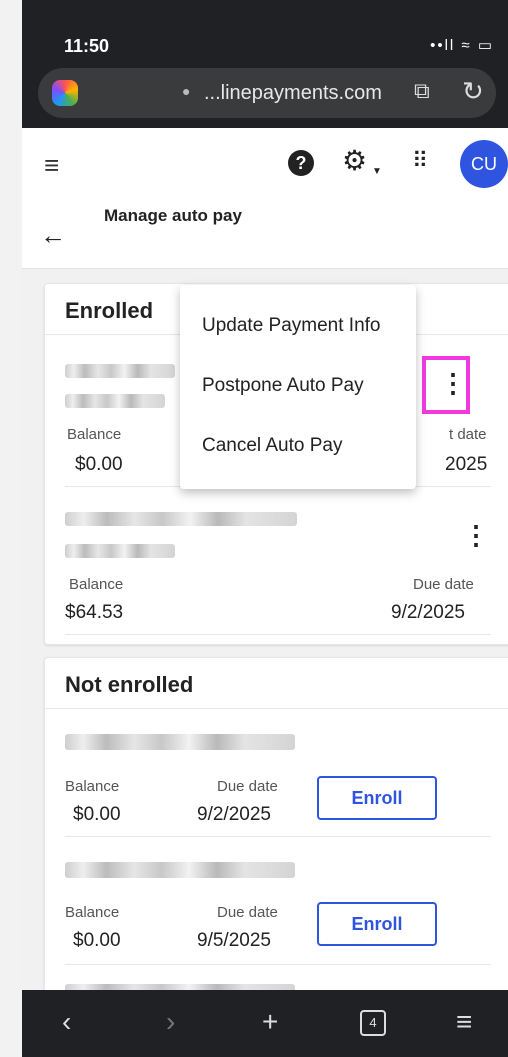 The image size is (508, 1057). What do you see at coordinates (173, 215) in the screenshot?
I see `page-title: Manage auto pay` at bounding box center [173, 215].